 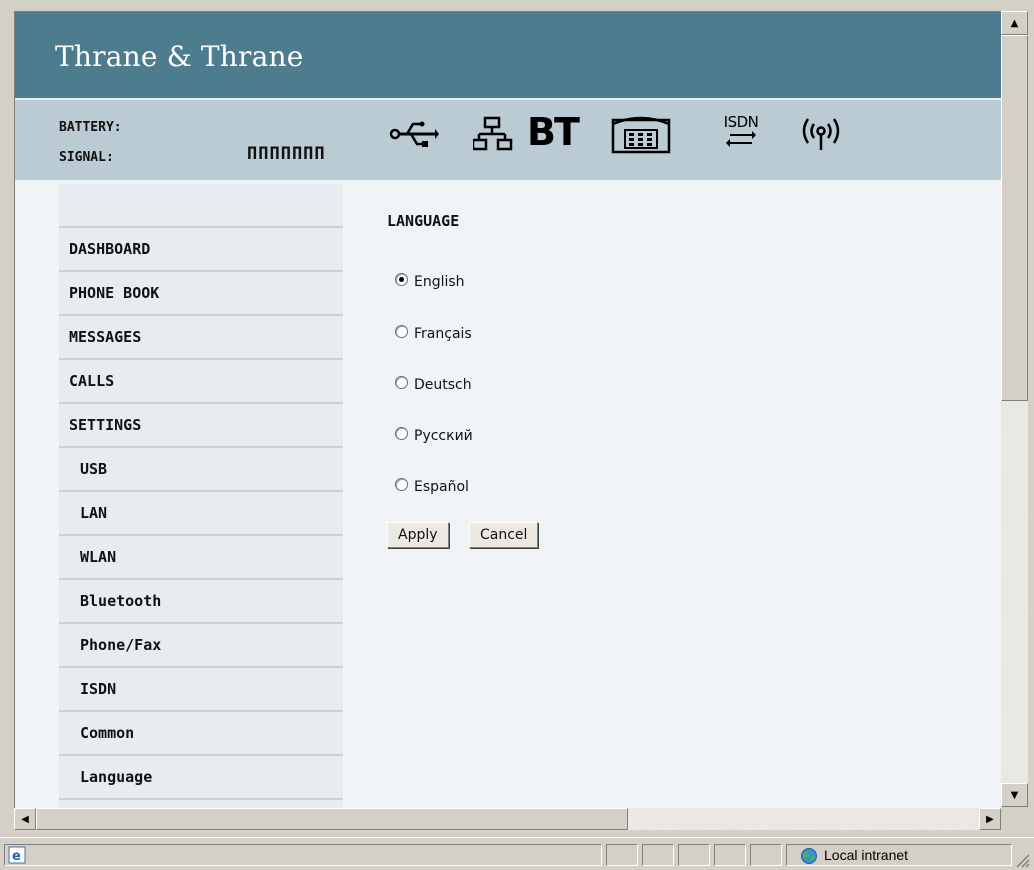 What do you see at coordinates (741, 122) in the screenshot?
I see `isdn-icon-label: ISDN` at bounding box center [741, 122].